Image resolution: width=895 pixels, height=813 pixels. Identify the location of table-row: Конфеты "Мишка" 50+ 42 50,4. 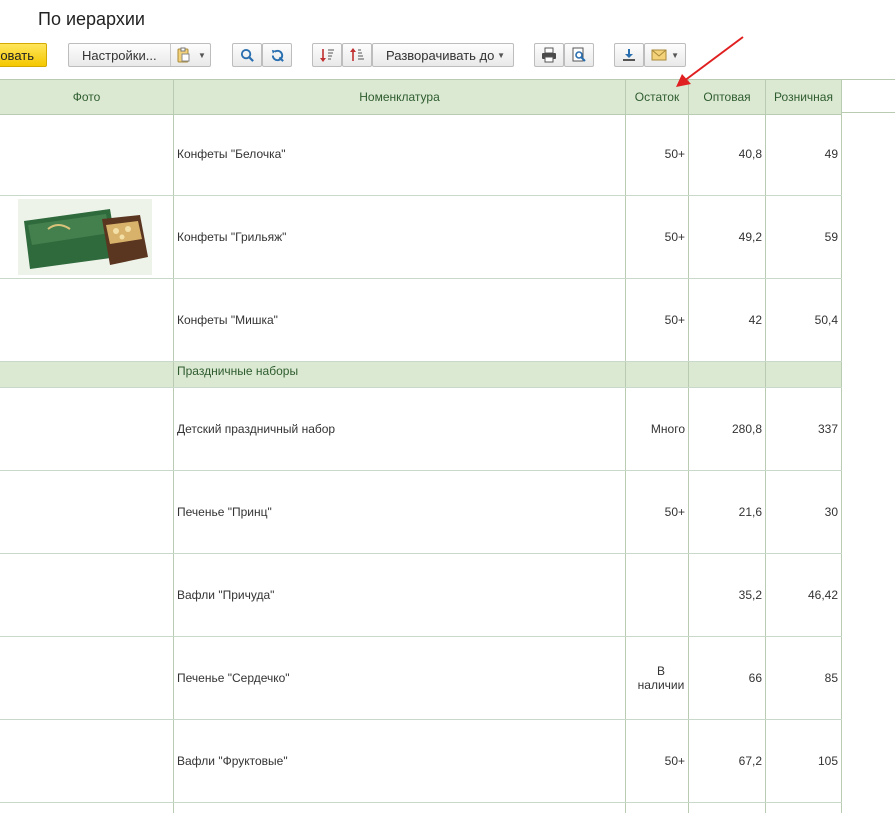
(421, 320).